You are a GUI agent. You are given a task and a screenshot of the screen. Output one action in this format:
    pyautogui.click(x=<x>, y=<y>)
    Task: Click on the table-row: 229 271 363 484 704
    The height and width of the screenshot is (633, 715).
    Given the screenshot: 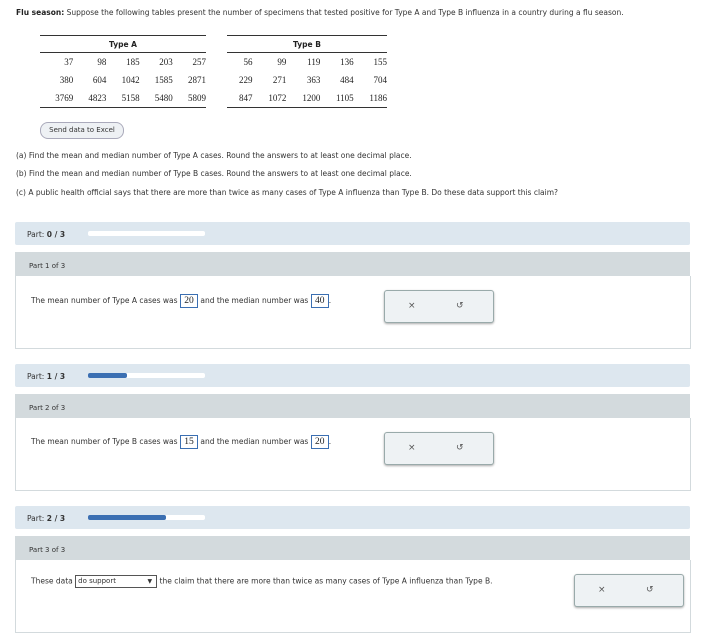 What is the action you would take?
    pyautogui.click(x=307, y=80)
    